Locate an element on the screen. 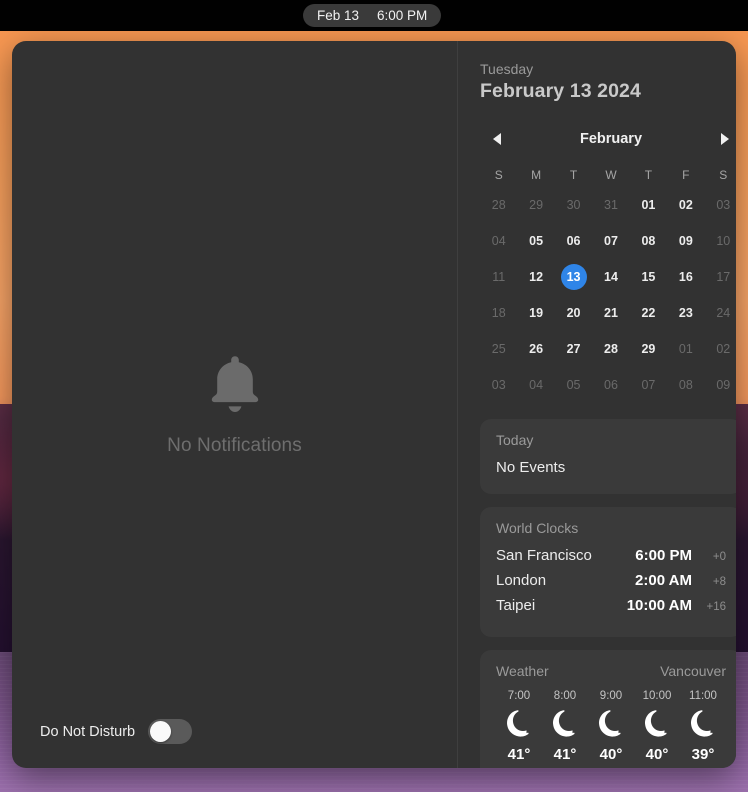 The height and width of the screenshot is (792, 748). calendar-weekday-0: S is located at coordinates (498, 175).